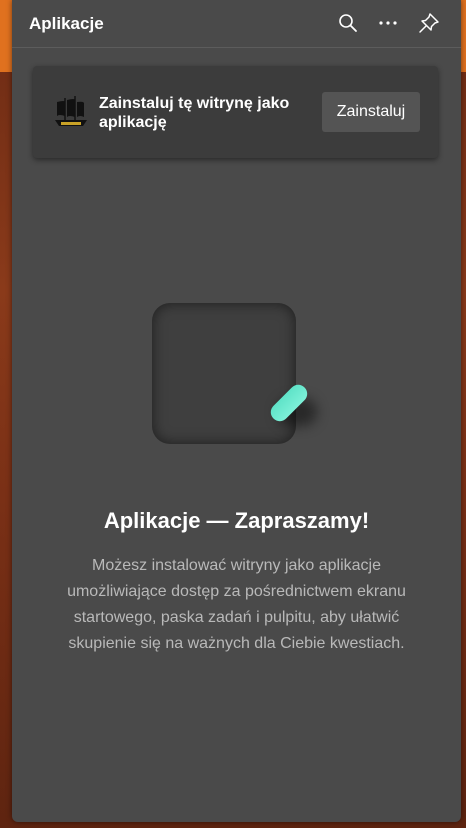  What do you see at coordinates (71, 112) in the screenshot?
I see `pirate-ship-logo` at bounding box center [71, 112].